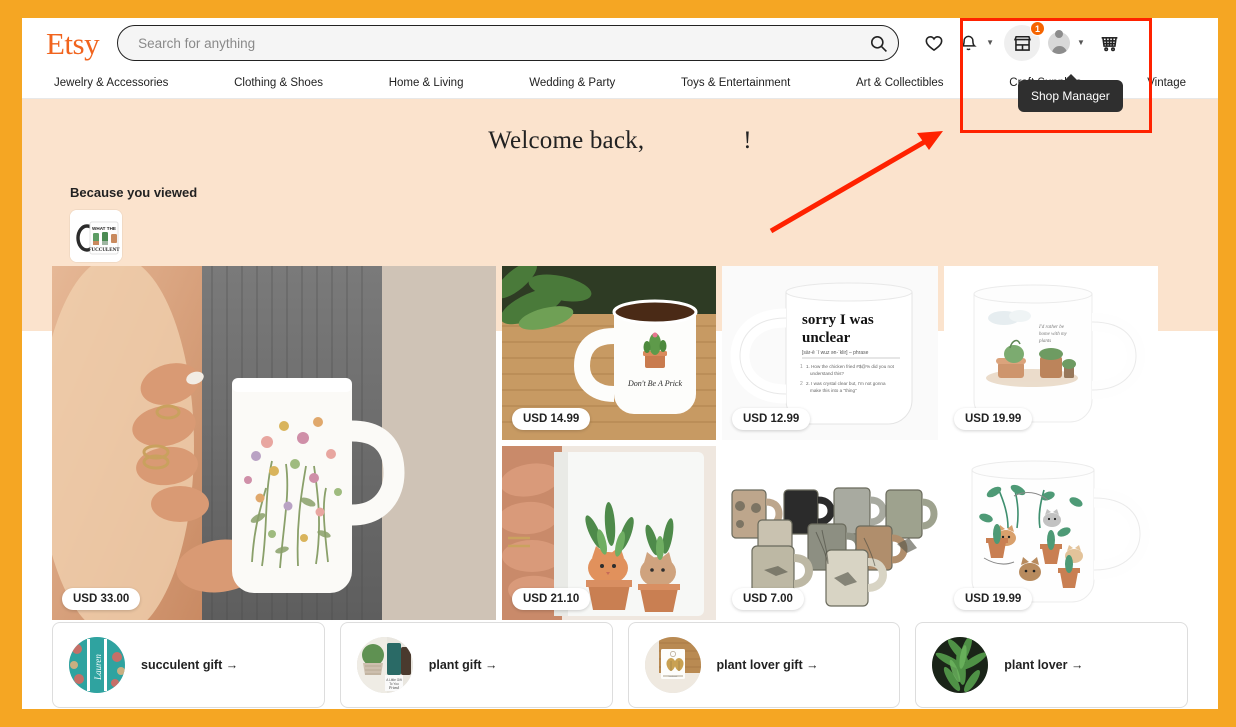  What do you see at coordinates (551, 419) in the screenshot?
I see `product-price: USD 14.99` at bounding box center [551, 419].